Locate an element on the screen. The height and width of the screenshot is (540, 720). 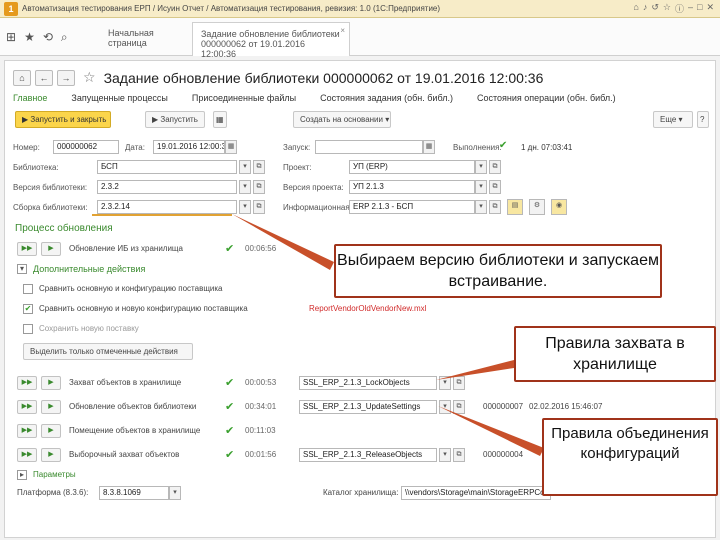
callout-merge-rules: Правила объединения конфигураций is located at coordinates (630, 457).